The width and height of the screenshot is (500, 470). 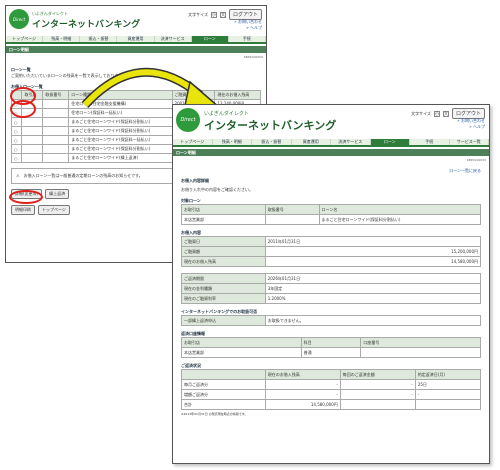 What do you see at coordinates (18, 175) in the screenshot?
I see `info-icon: ⚠` at bounding box center [18, 175].